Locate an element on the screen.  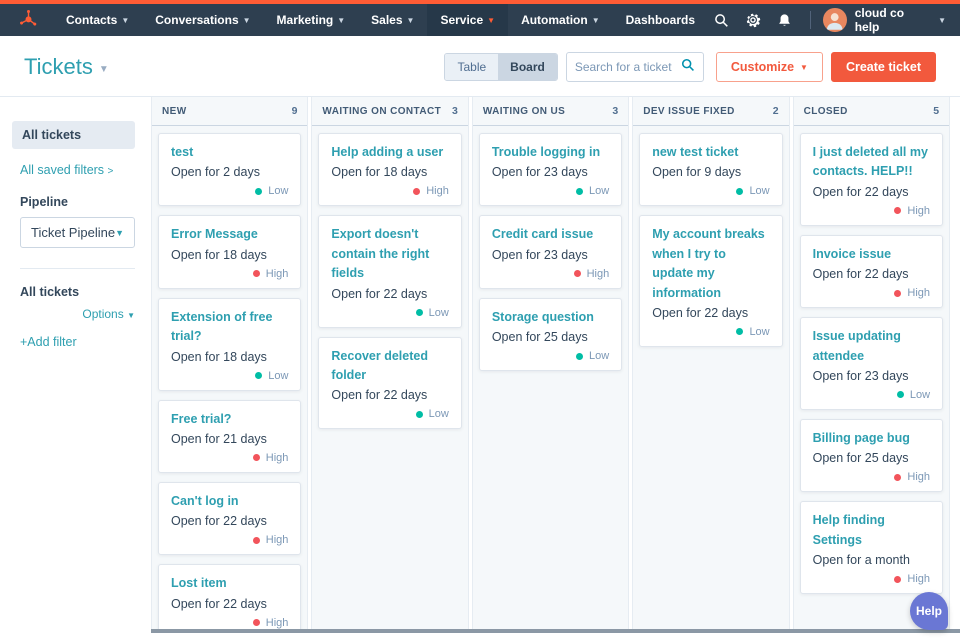
ticket-title-link: Credit card issue is located at coordinates (550, 234).